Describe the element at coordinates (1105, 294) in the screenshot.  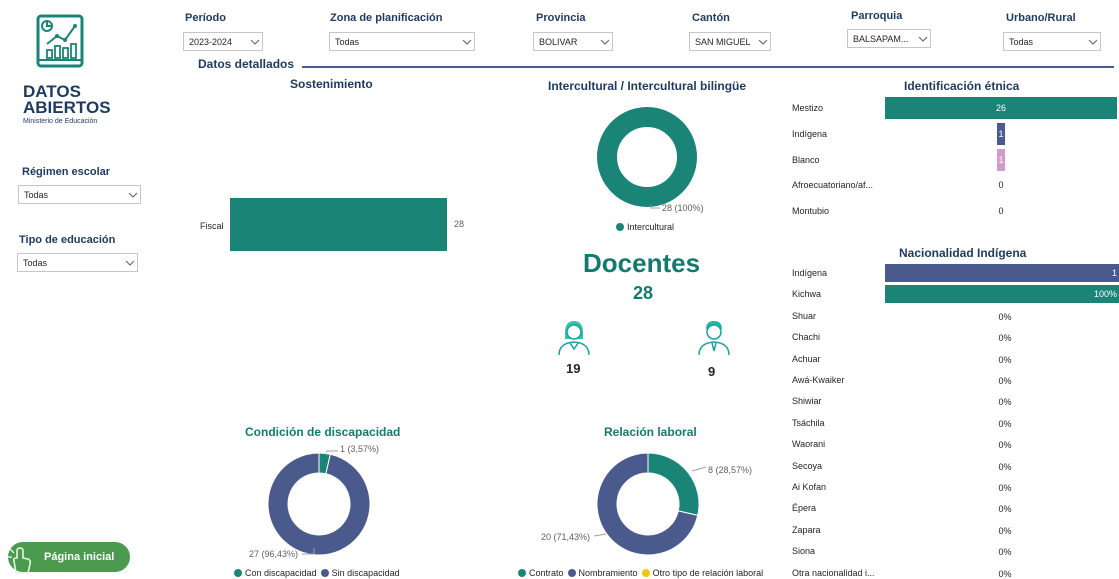
I see `nacionalidad-value-label: 100%` at that location.